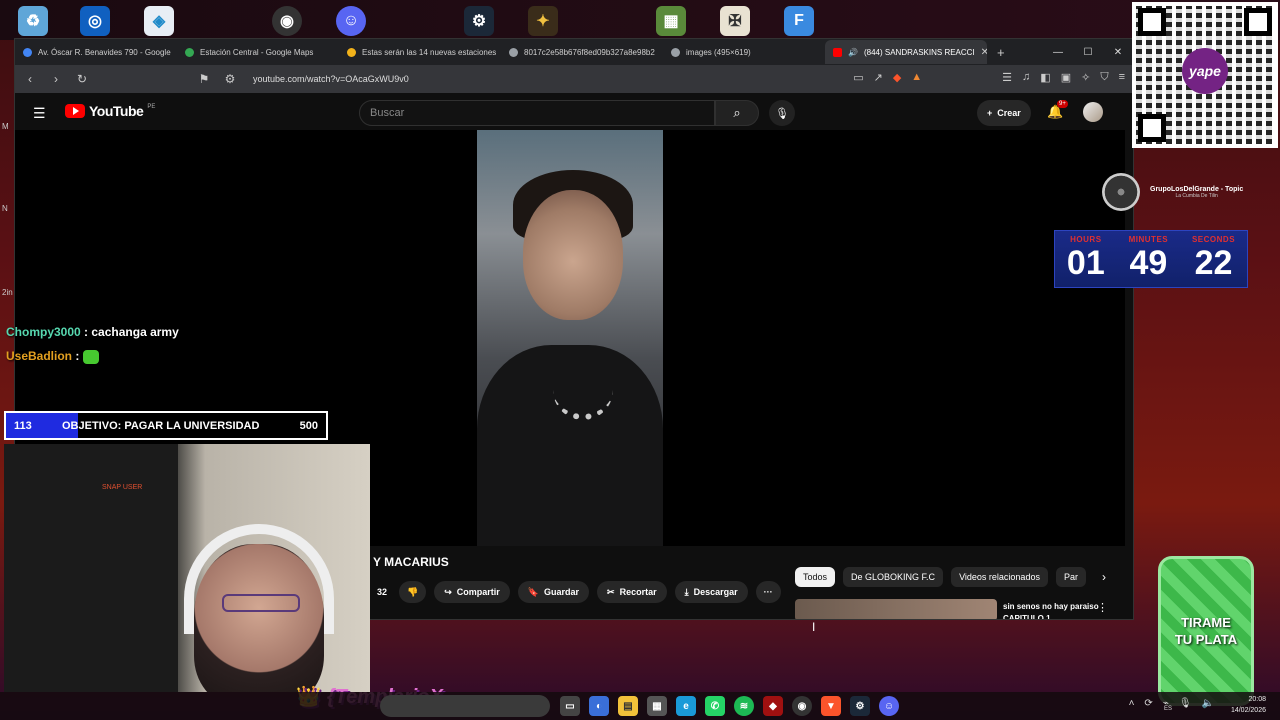  Describe the element at coordinates (1104, 77) in the screenshot. I see `vpn-icon: ⛉` at that location.